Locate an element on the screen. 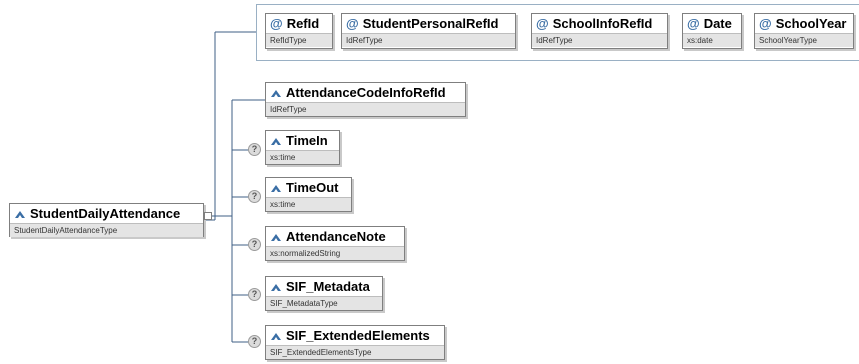  attribute-node-schoolinforefid: @ SchoolInfoRefId IdRefType is located at coordinates (599, 31).